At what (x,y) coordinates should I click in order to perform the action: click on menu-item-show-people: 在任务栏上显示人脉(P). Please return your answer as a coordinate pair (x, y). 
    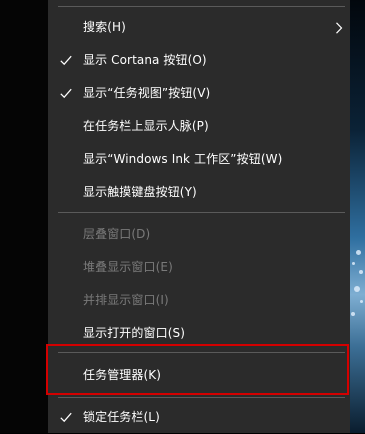
    Looking at the image, I should click on (199, 126).